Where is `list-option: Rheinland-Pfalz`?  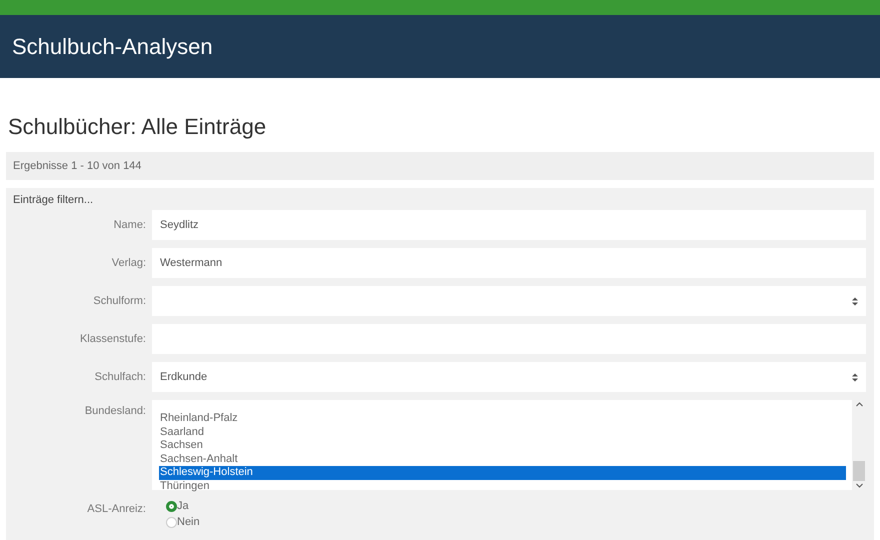
list-option: Rheinland-Pfalz is located at coordinates (502, 419).